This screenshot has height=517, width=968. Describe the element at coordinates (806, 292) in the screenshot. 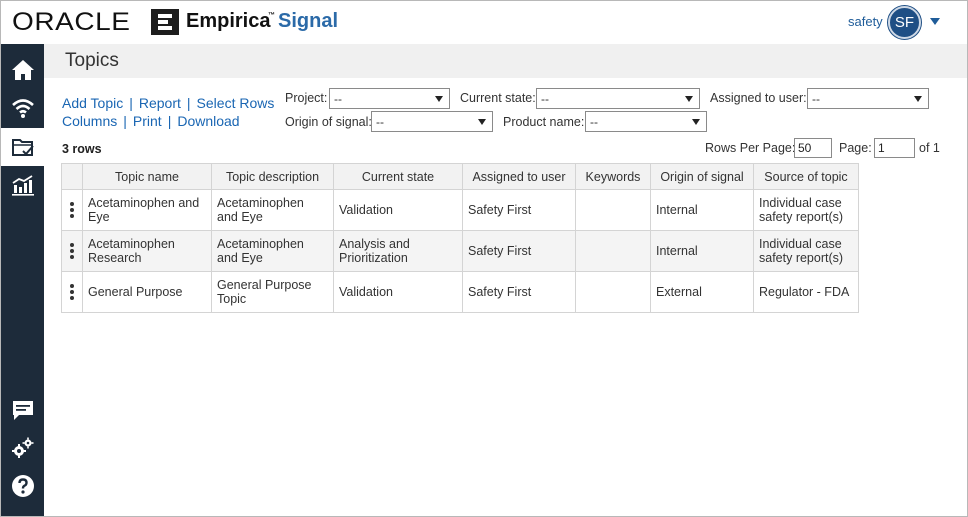

I see `cell-source-of-topic: Regulator - FDA` at that location.